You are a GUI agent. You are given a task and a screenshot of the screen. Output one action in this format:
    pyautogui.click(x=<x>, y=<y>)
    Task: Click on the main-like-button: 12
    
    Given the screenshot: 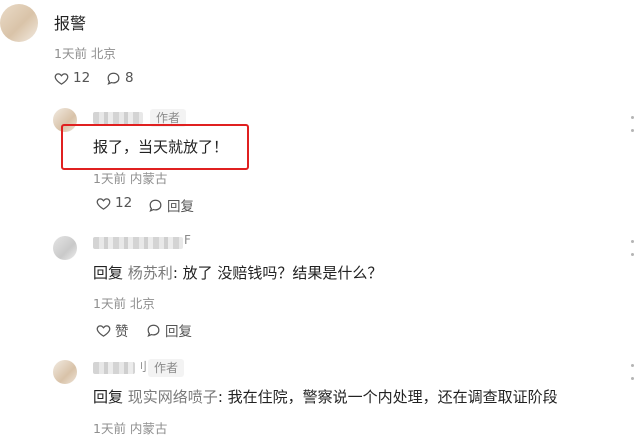 What is the action you would take?
    pyautogui.click(x=72, y=78)
    